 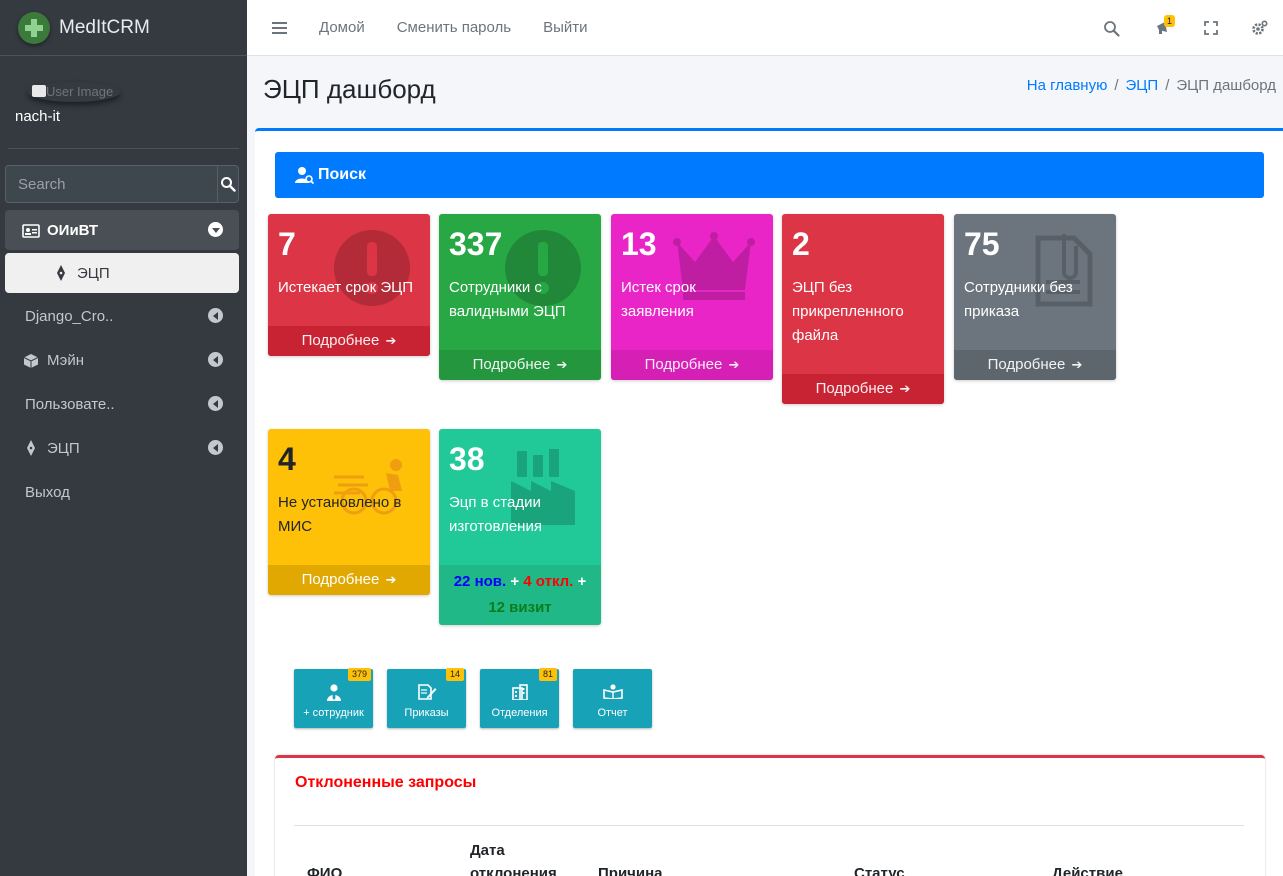 What do you see at coordinates (333, 713) in the screenshot?
I see `button-label: + сотрудник` at bounding box center [333, 713].